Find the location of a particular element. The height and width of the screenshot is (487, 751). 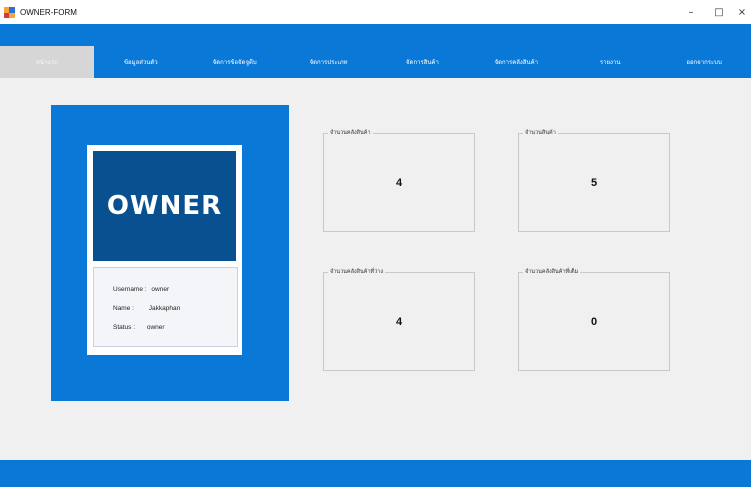

nav-manage-suppliers: จัดการข้อจัดจูดีบ is located at coordinates (235, 62).